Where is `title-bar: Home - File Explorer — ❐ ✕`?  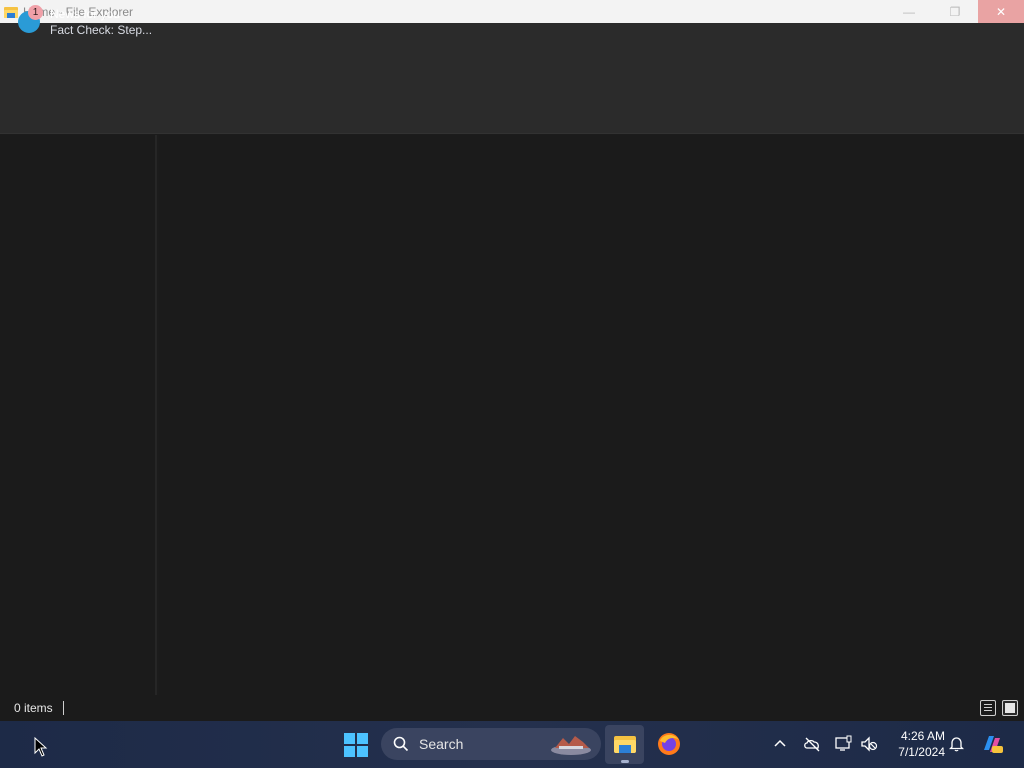
title-bar: Home - File Explorer — ❐ ✕ is located at coordinates (512, 11).